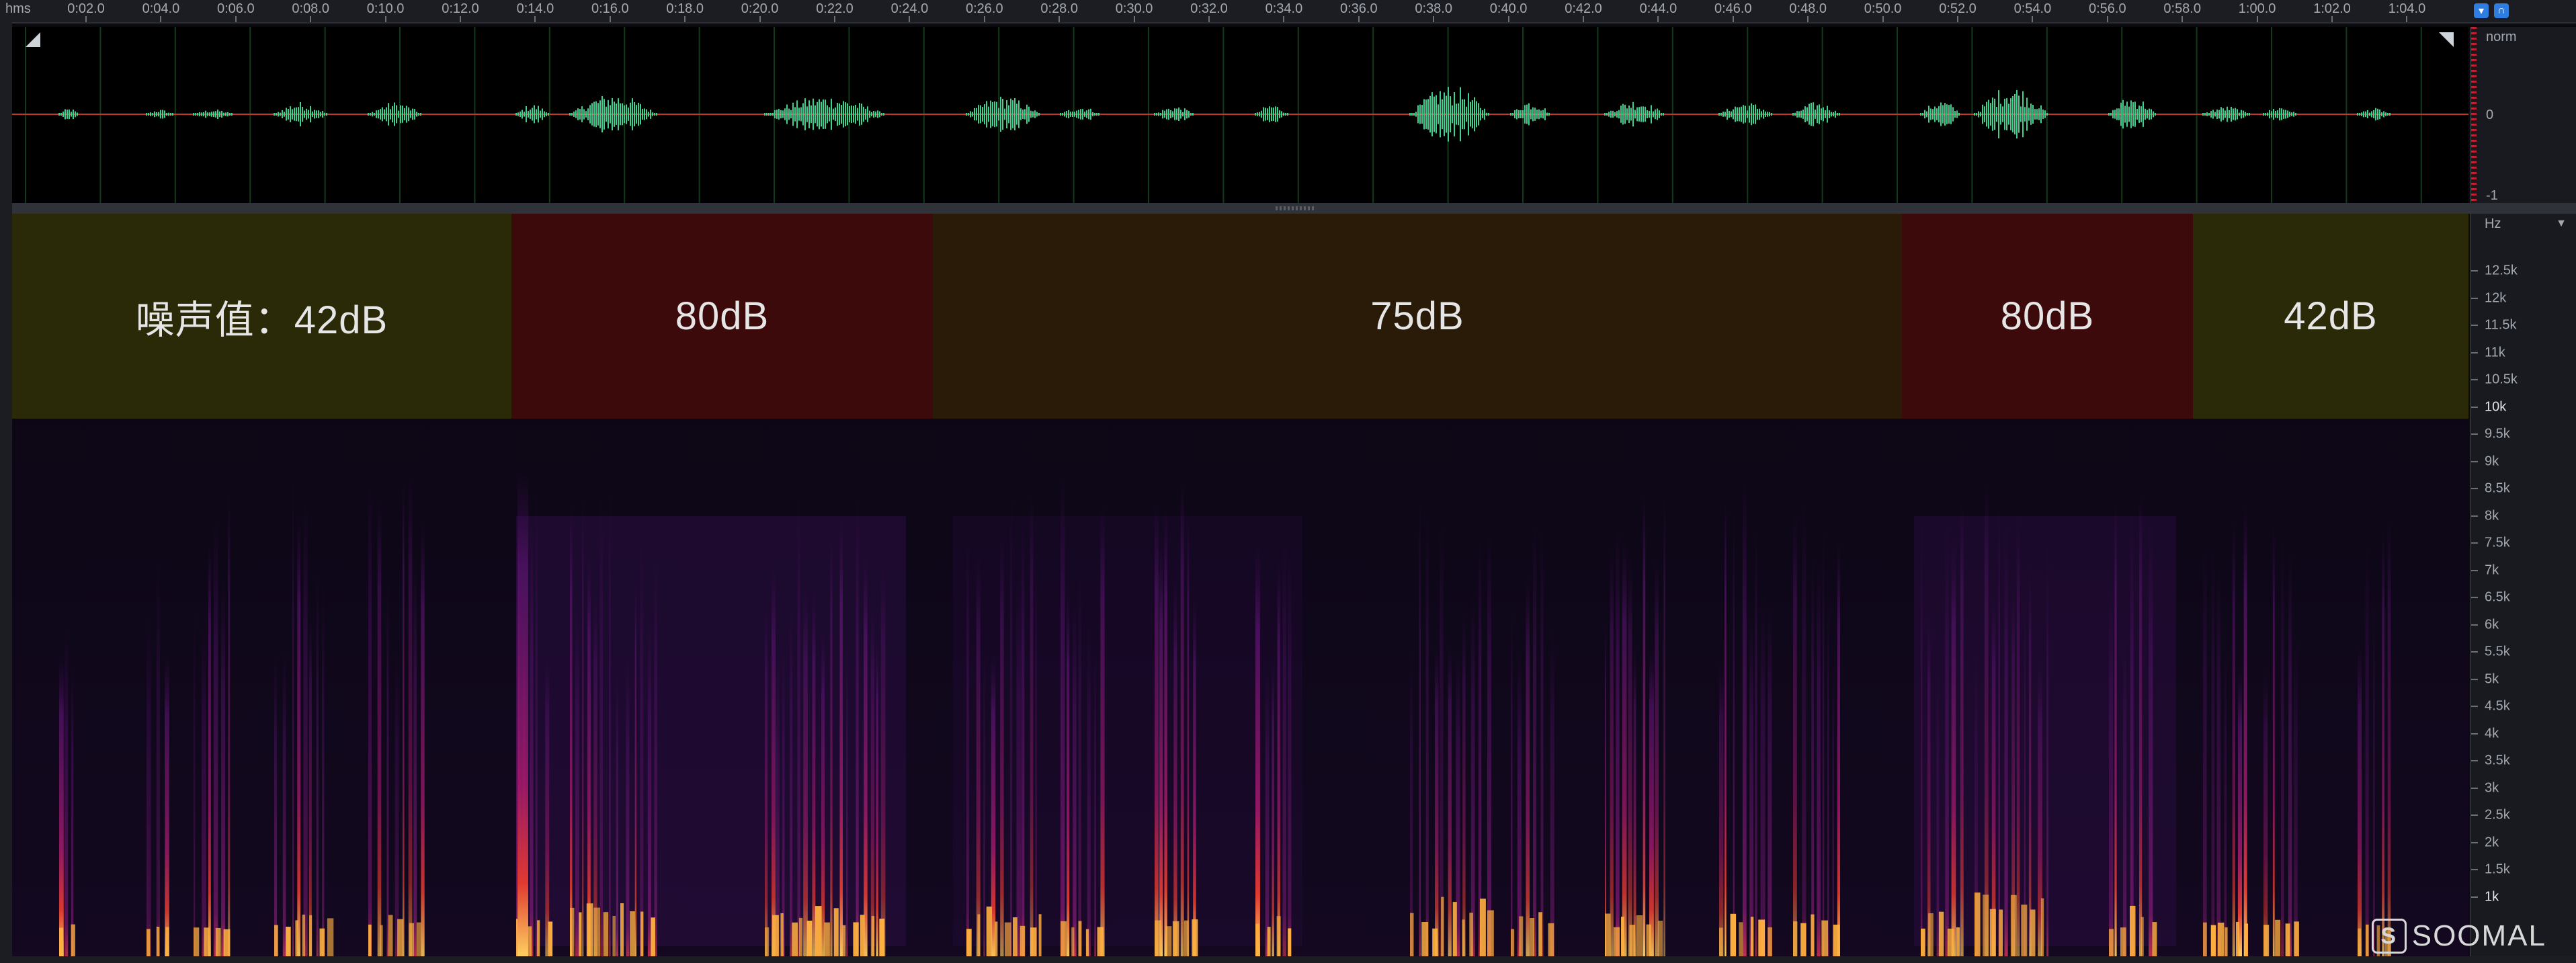 The width and height of the screenshot is (2576, 963). Describe the element at coordinates (2481, 10) in the screenshot. I see `marker-icon: ▾` at that location.